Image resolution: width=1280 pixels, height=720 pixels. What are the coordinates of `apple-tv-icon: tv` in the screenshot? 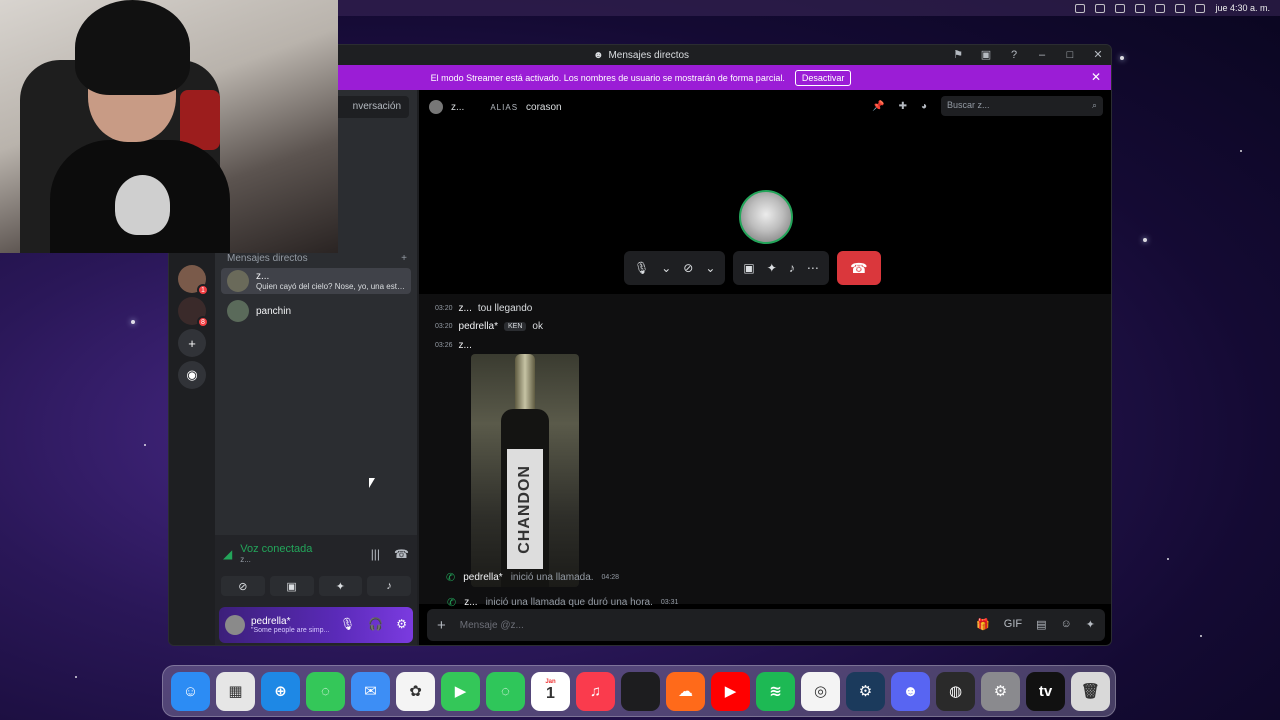 It's located at (1045, 691).